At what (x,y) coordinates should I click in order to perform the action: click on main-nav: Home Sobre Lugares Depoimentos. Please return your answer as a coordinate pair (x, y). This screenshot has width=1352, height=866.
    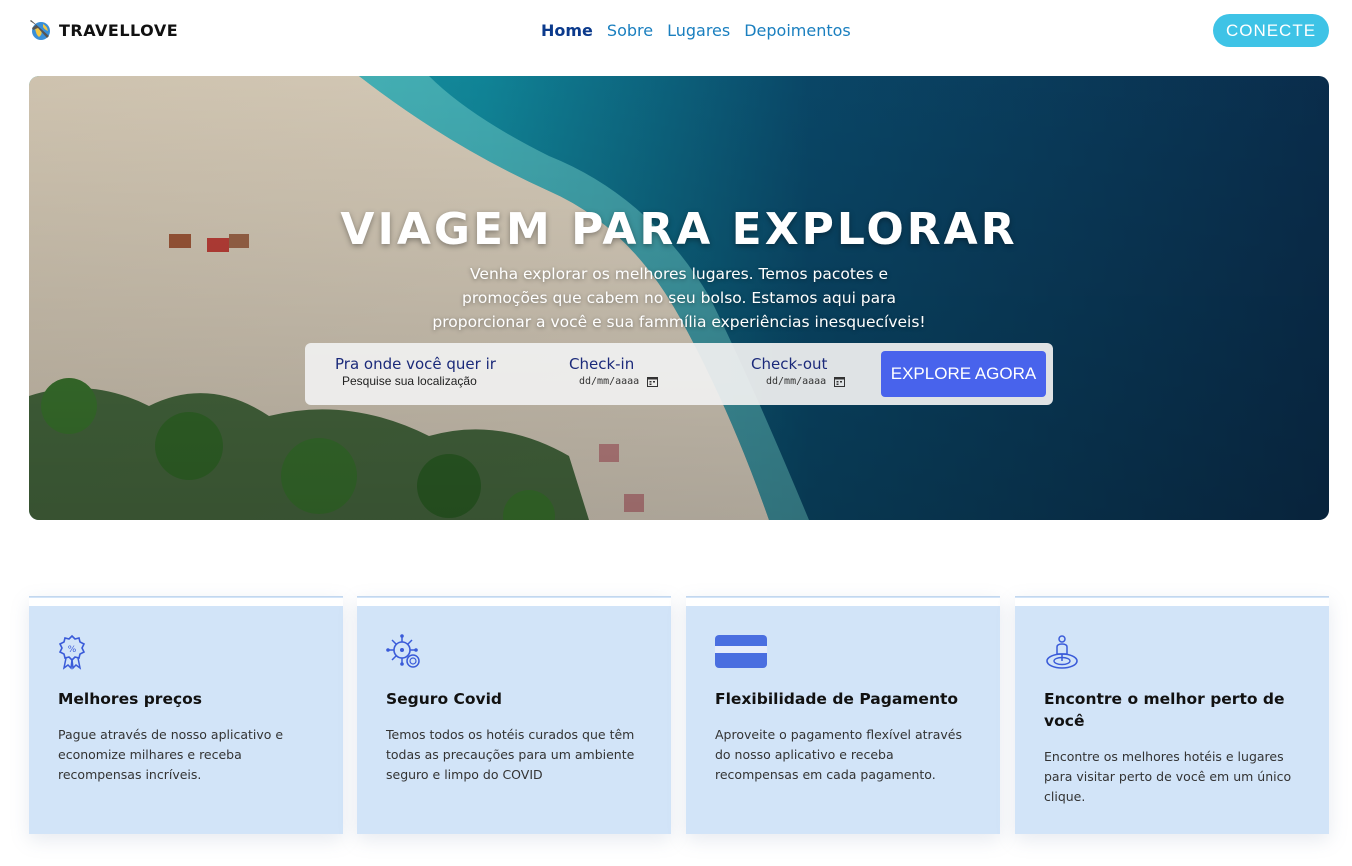
    Looking at the image, I should click on (696, 30).